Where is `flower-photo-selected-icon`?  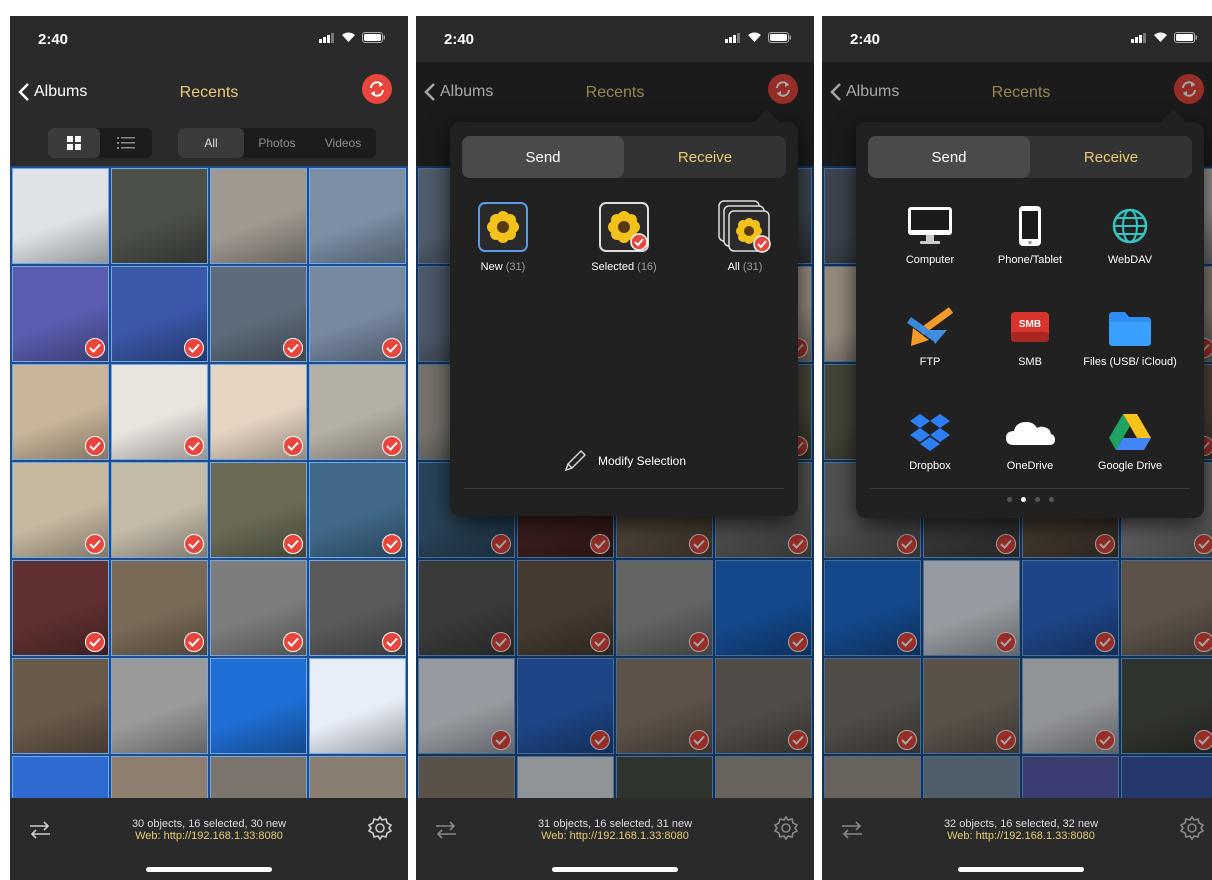
flower-photo-selected-icon is located at coordinates (624, 227).